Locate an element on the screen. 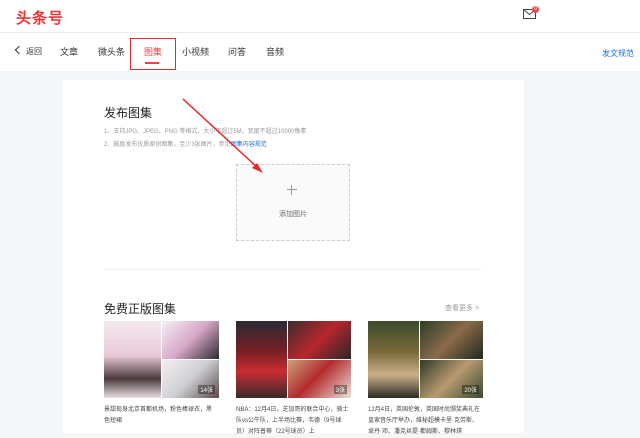 The height and width of the screenshot is (438, 640). annotation-arrow is located at coordinates (222, 135).